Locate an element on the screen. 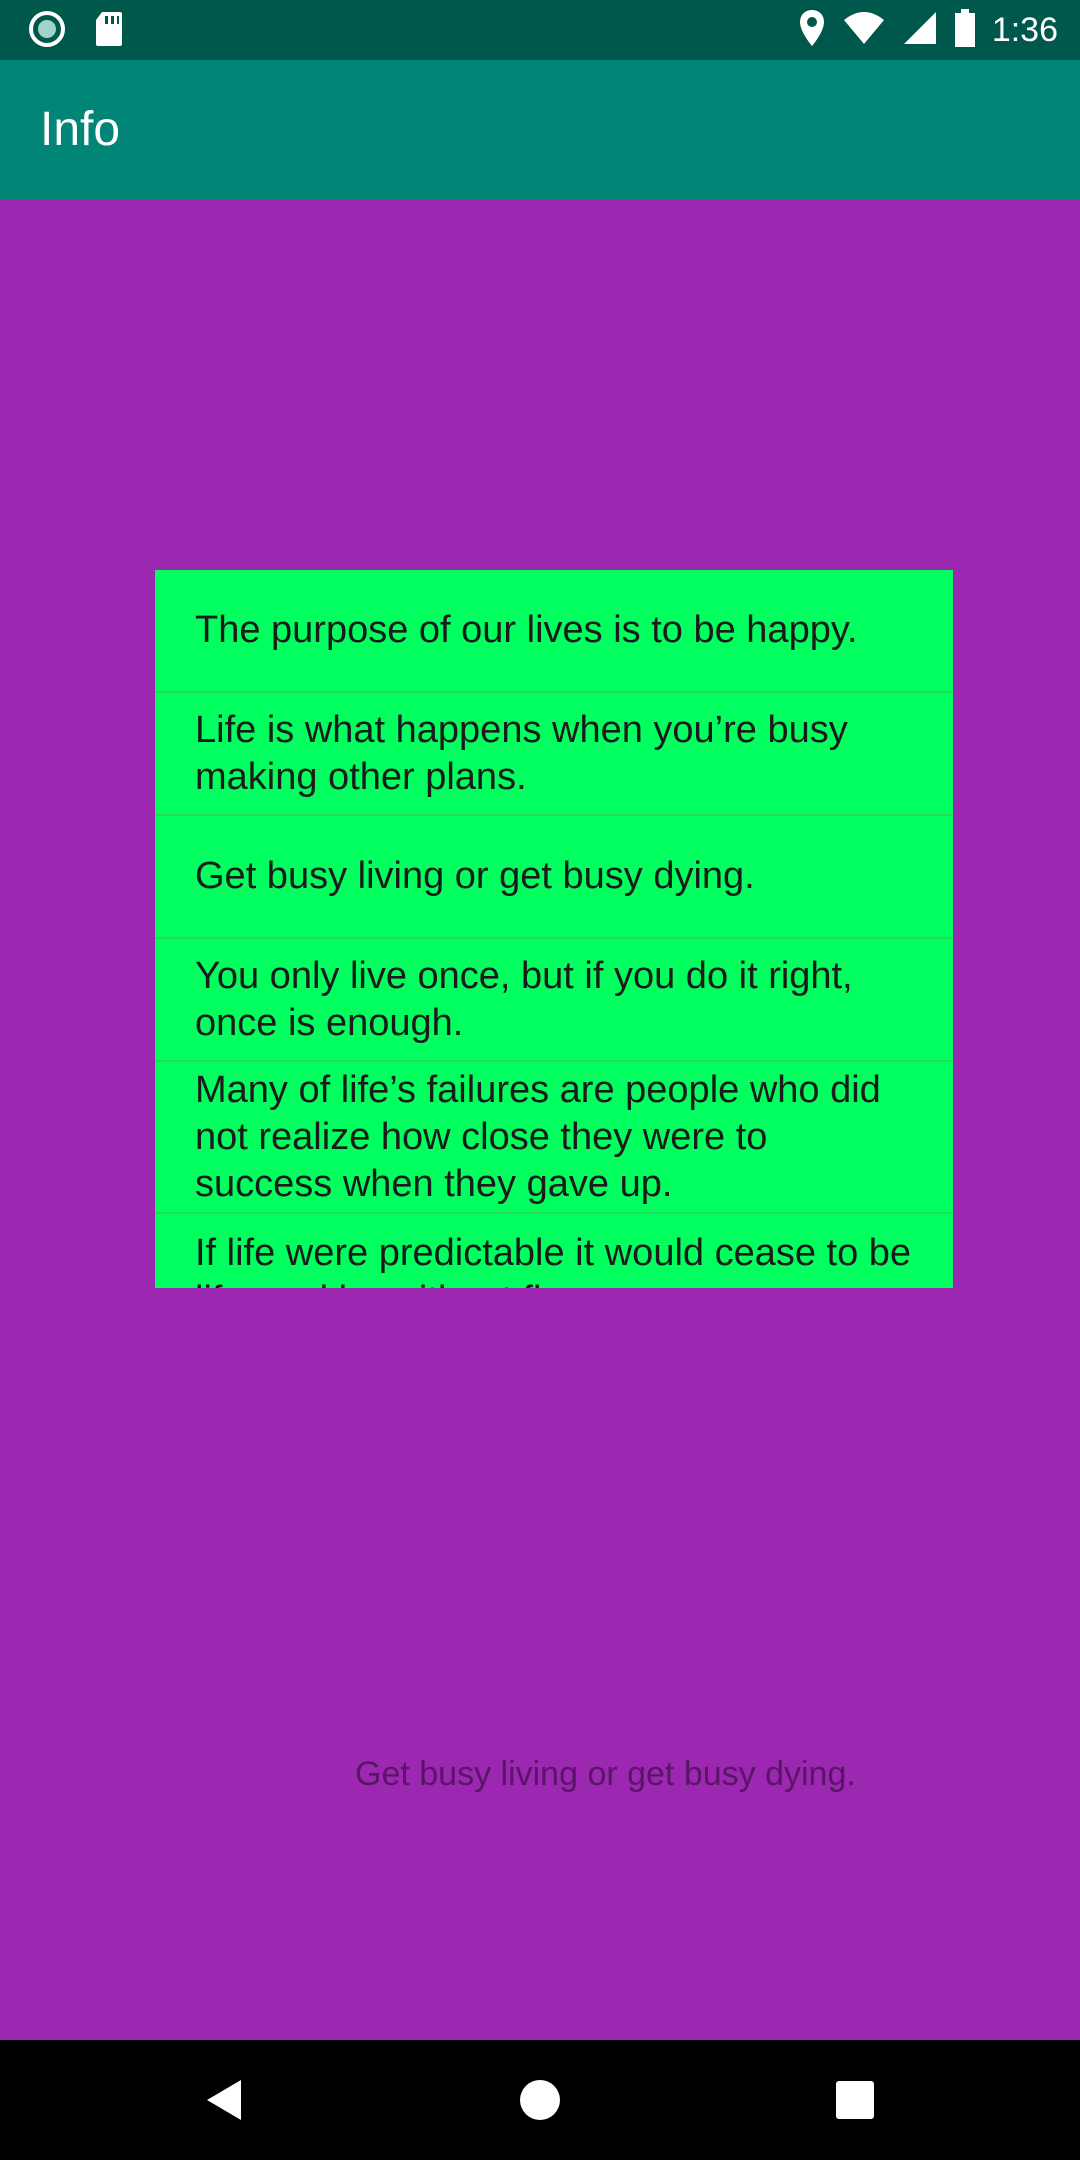 This screenshot has width=1080, height=2160. list-item: Get busy living or get busy dying. is located at coordinates (554, 877).